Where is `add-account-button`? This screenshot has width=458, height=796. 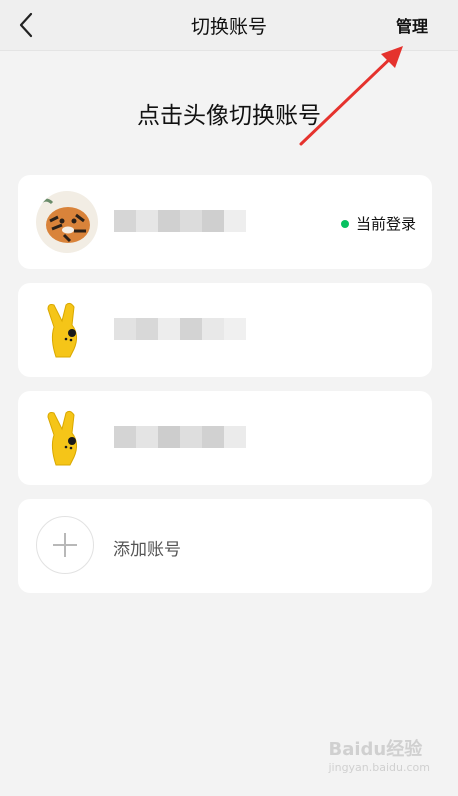
add-account-button is located at coordinates (65, 545).